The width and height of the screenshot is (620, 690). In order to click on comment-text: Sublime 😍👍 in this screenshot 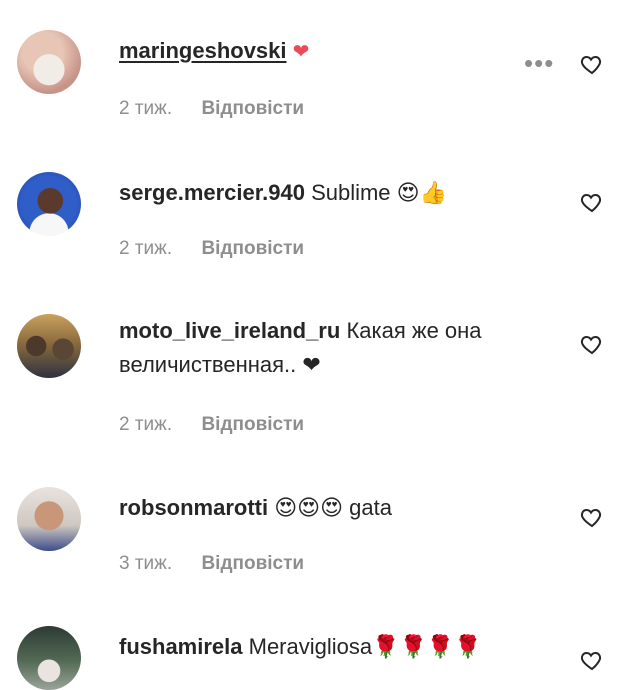, I will do `click(379, 192)`.